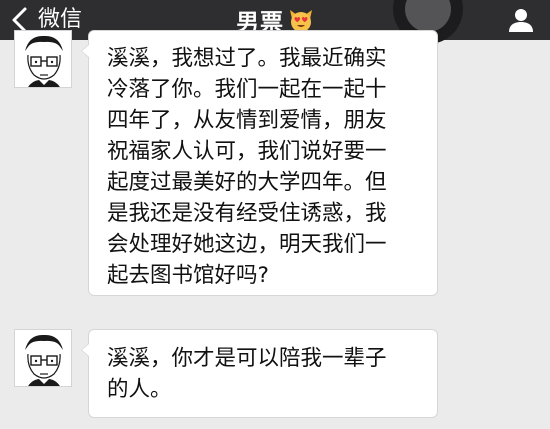 The height and width of the screenshot is (429, 550). What do you see at coordinates (247, 120) in the screenshot?
I see `message-line: 四年了，从友情到爱情，朋友` at bounding box center [247, 120].